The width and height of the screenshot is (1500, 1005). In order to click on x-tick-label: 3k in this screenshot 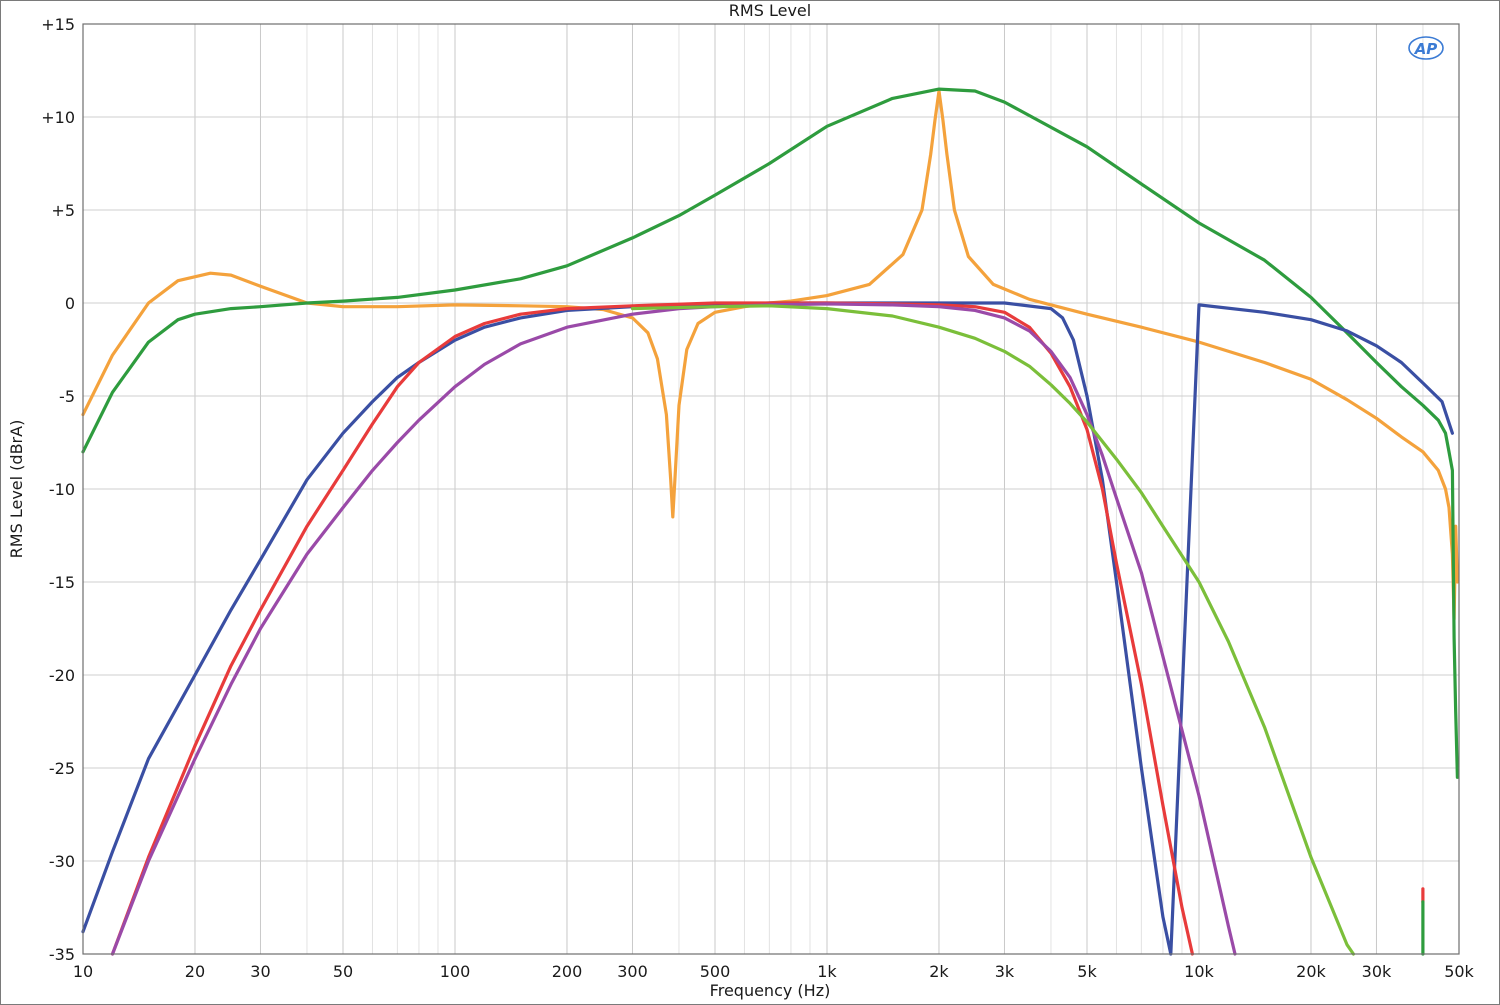, I will do `click(1005, 971)`.